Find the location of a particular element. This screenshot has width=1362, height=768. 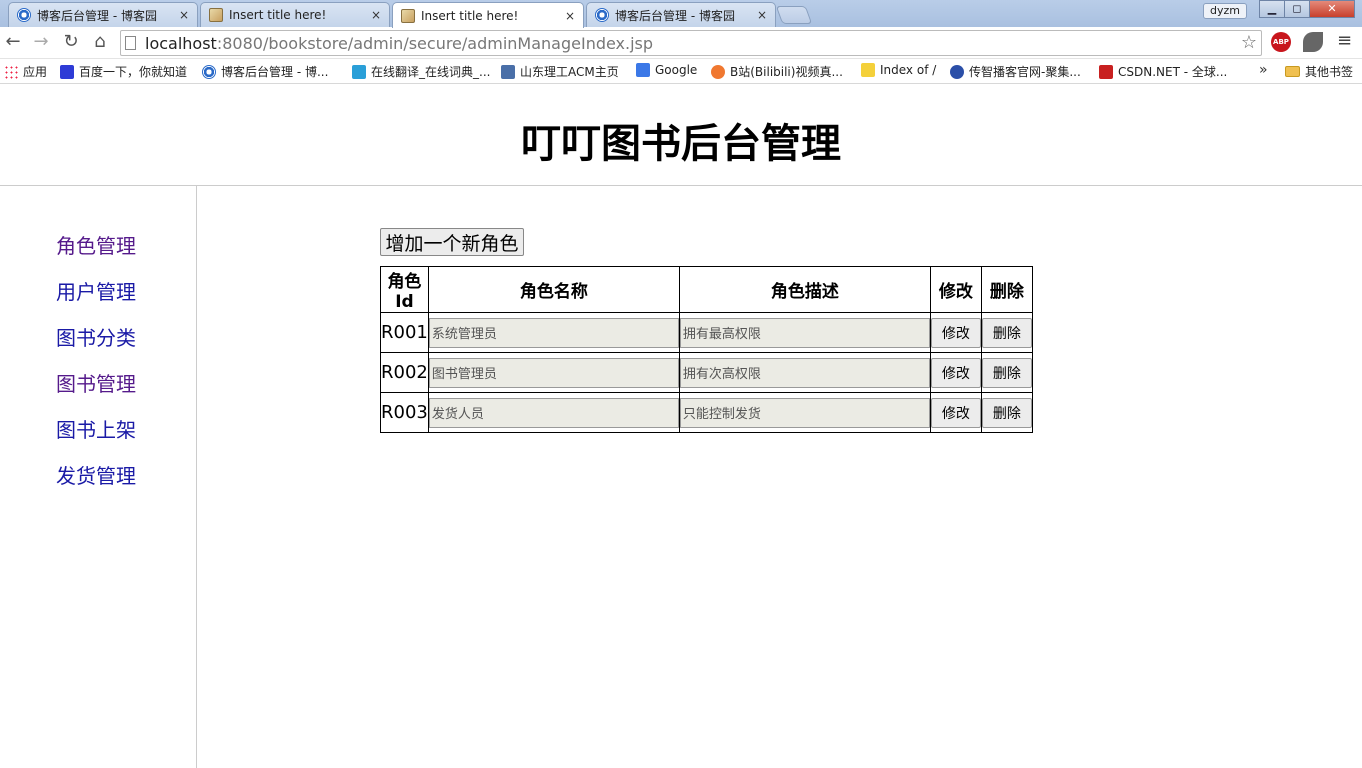

sidebar-item-book-category: 图书分类 is located at coordinates (96, 336).